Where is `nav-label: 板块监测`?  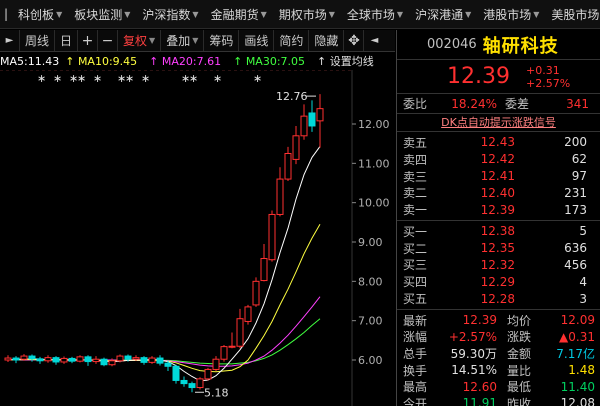 nav-label: 板块监测 is located at coordinates (98, 14).